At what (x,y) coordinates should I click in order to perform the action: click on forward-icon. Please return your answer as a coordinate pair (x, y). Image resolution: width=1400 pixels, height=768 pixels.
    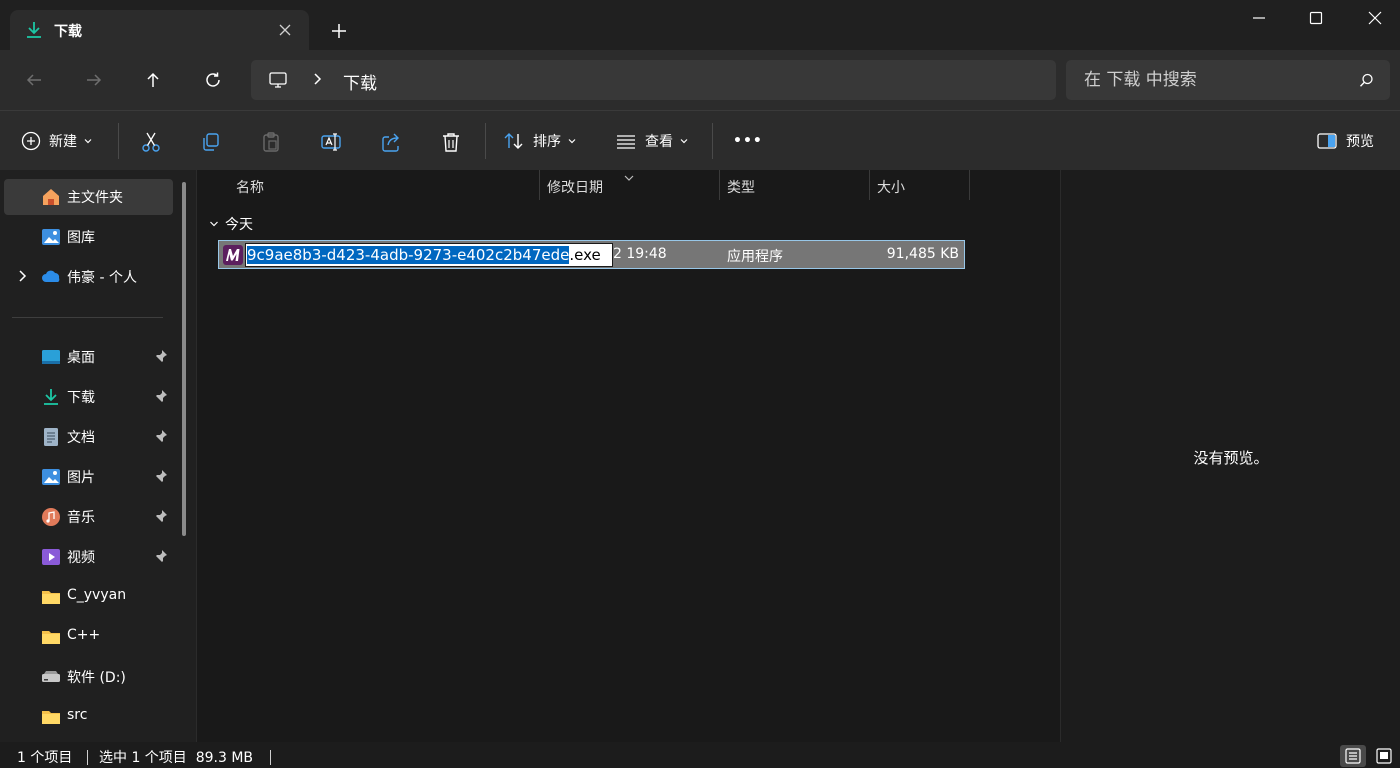
    Looking at the image, I should click on (94, 80).